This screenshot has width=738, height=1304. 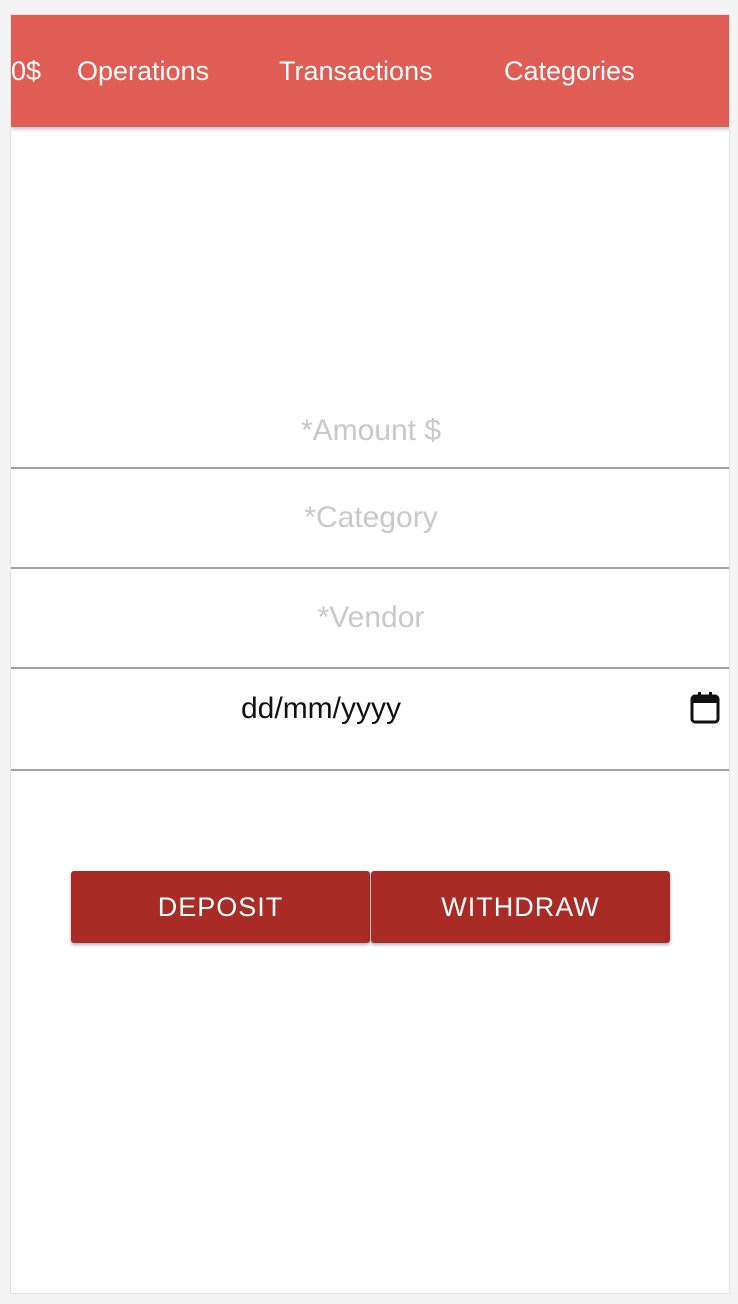 I want to click on nav-link-operations: Operations, so click(x=143, y=71).